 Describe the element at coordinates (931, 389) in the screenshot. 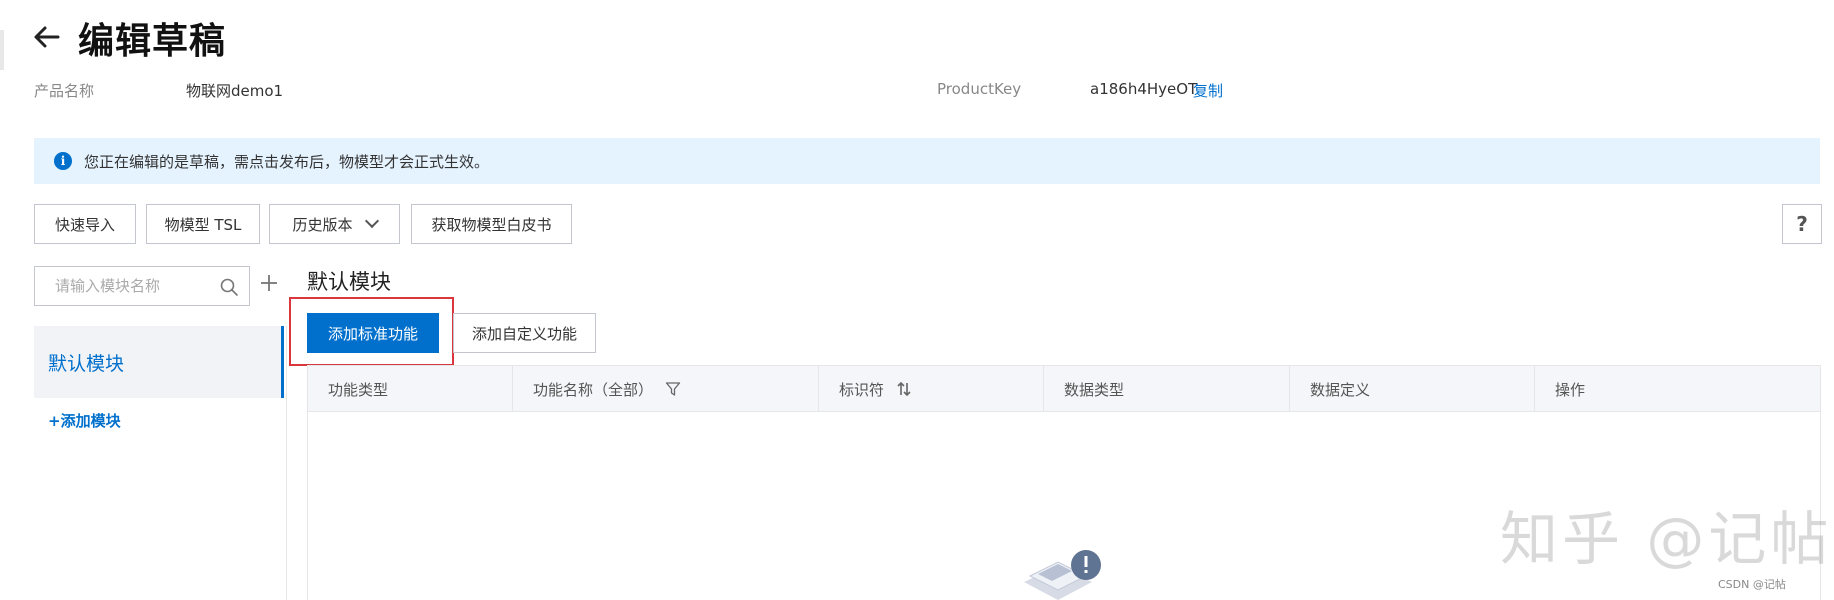

I see `column-identifier: 标识符` at that location.